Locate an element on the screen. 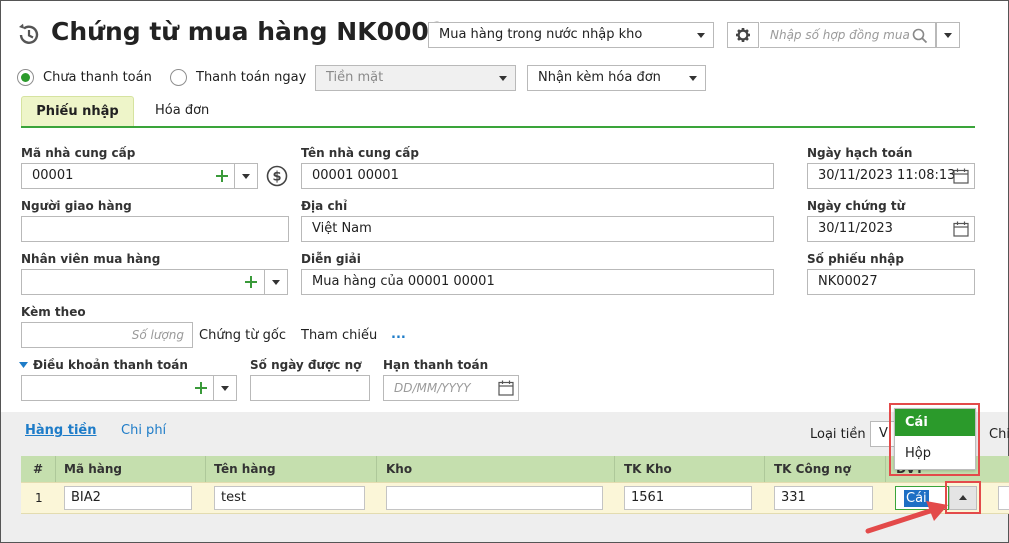  page-title: Chứng từ mua hàng NK00027 is located at coordinates (257, 31).